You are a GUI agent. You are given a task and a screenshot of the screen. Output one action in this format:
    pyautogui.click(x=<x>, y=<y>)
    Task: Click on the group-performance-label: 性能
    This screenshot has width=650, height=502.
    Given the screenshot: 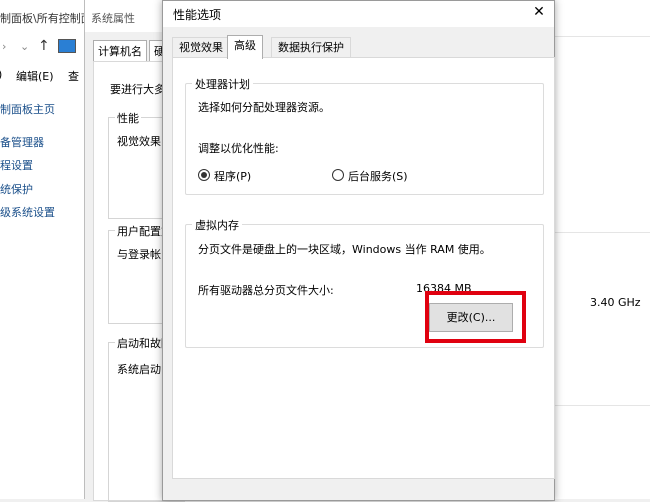 What is the action you would take?
    pyautogui.click(x=128, y=118)
    